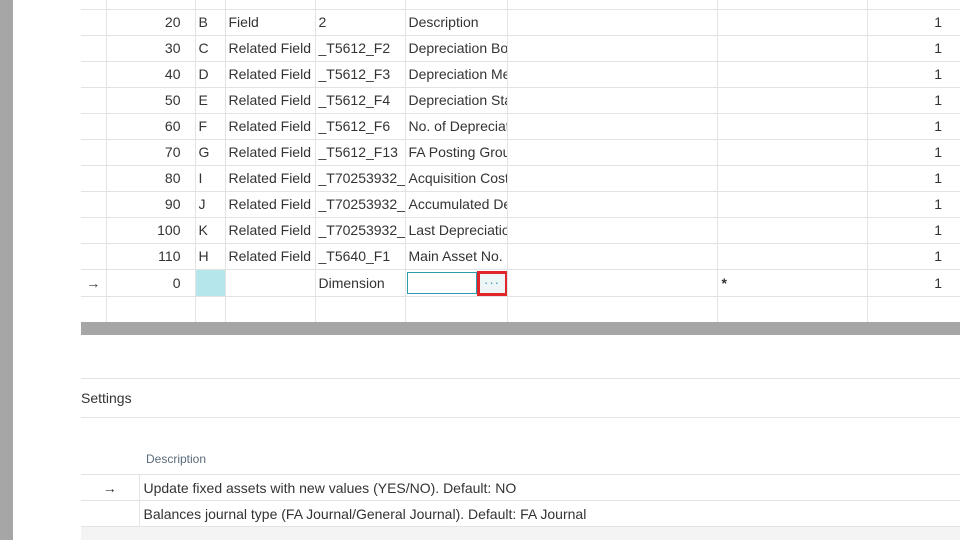 This screenshot has width=960, height=540. I want to click on source-field-cell: _T70253932_F3, so click(360, 204).